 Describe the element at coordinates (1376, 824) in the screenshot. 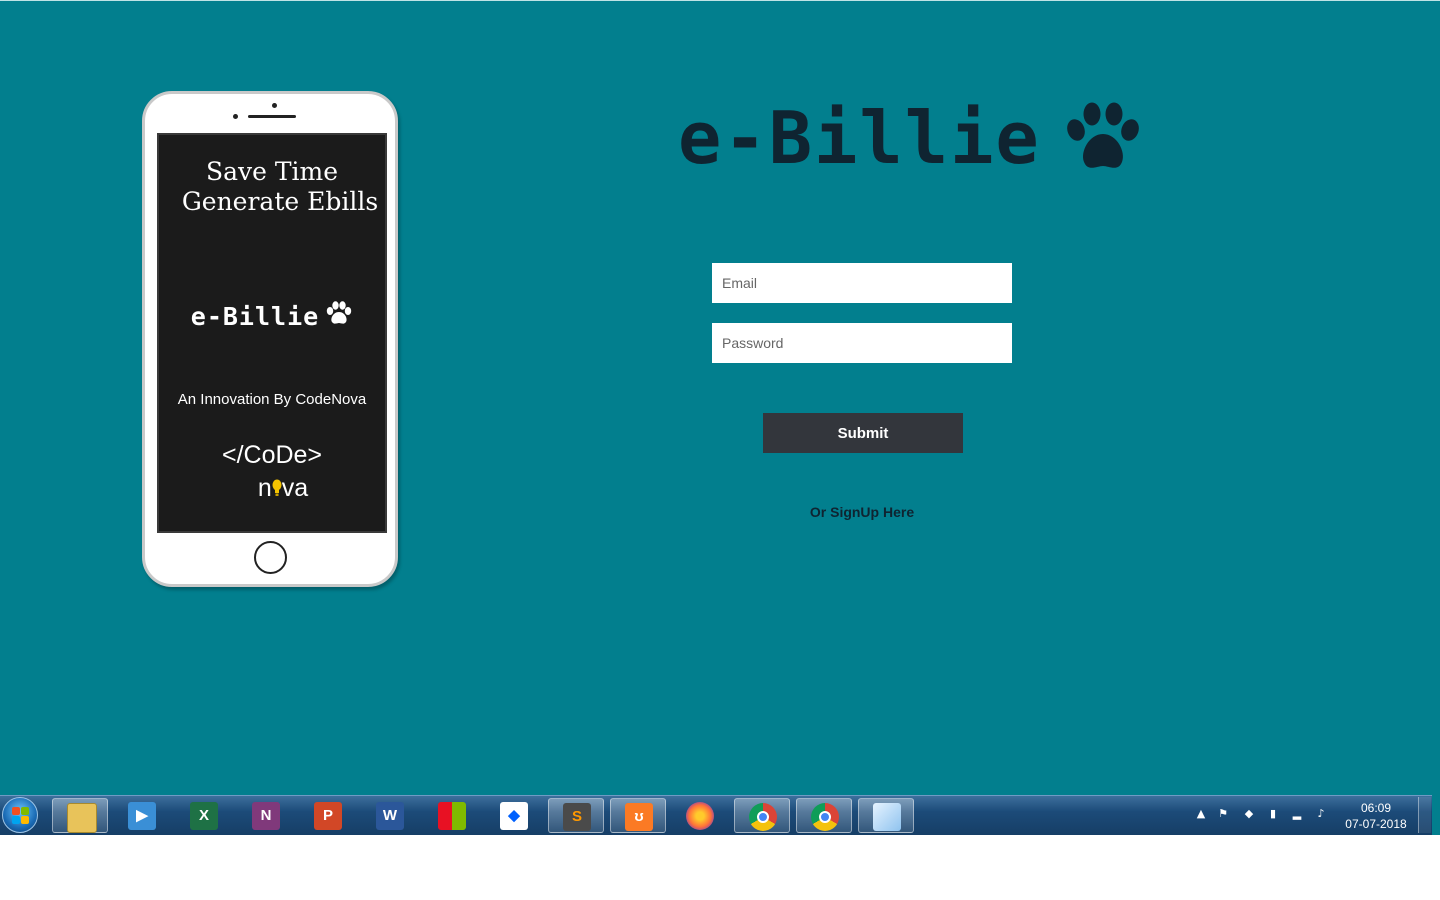

I see `clock-date: 07-07-2018` at that location.